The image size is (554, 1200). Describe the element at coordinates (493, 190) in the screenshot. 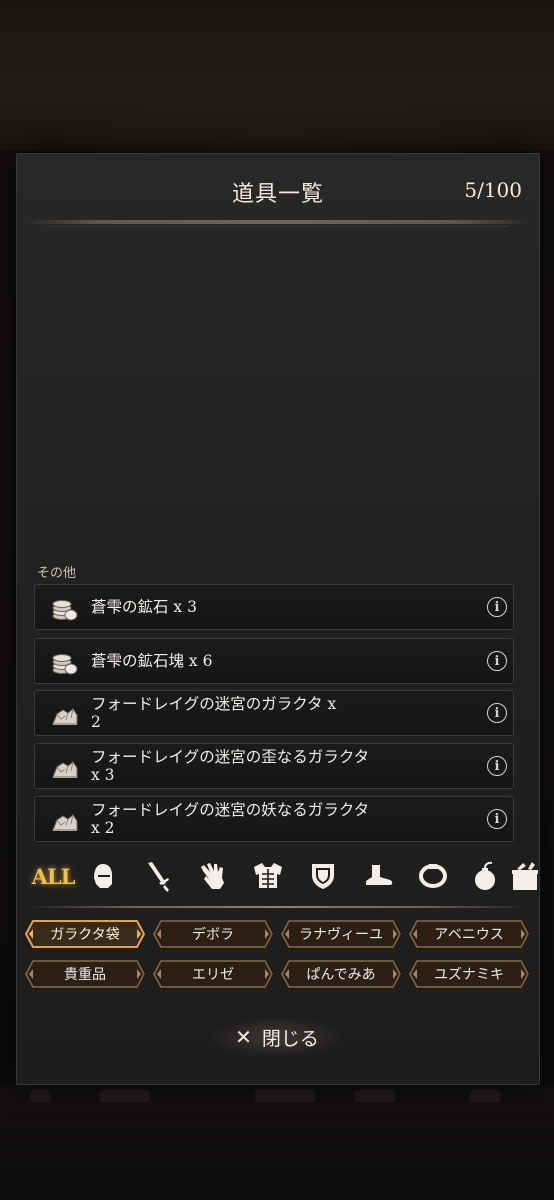

I see `item-count: 5/100` at that location.